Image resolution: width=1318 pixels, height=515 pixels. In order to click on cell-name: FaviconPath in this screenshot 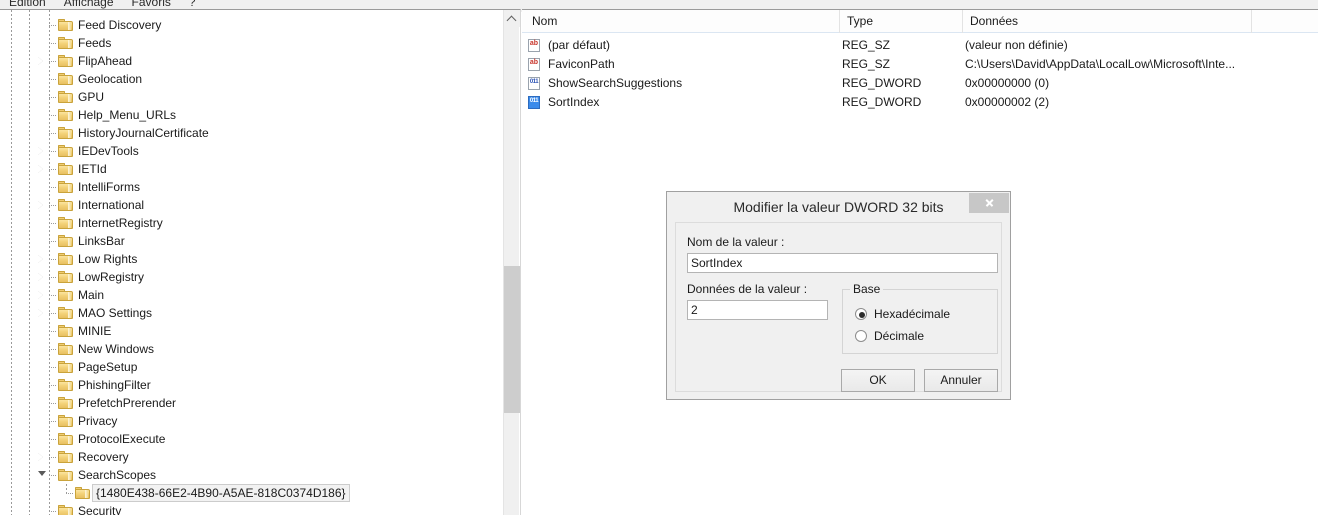, I will do `click(581, 64)`.